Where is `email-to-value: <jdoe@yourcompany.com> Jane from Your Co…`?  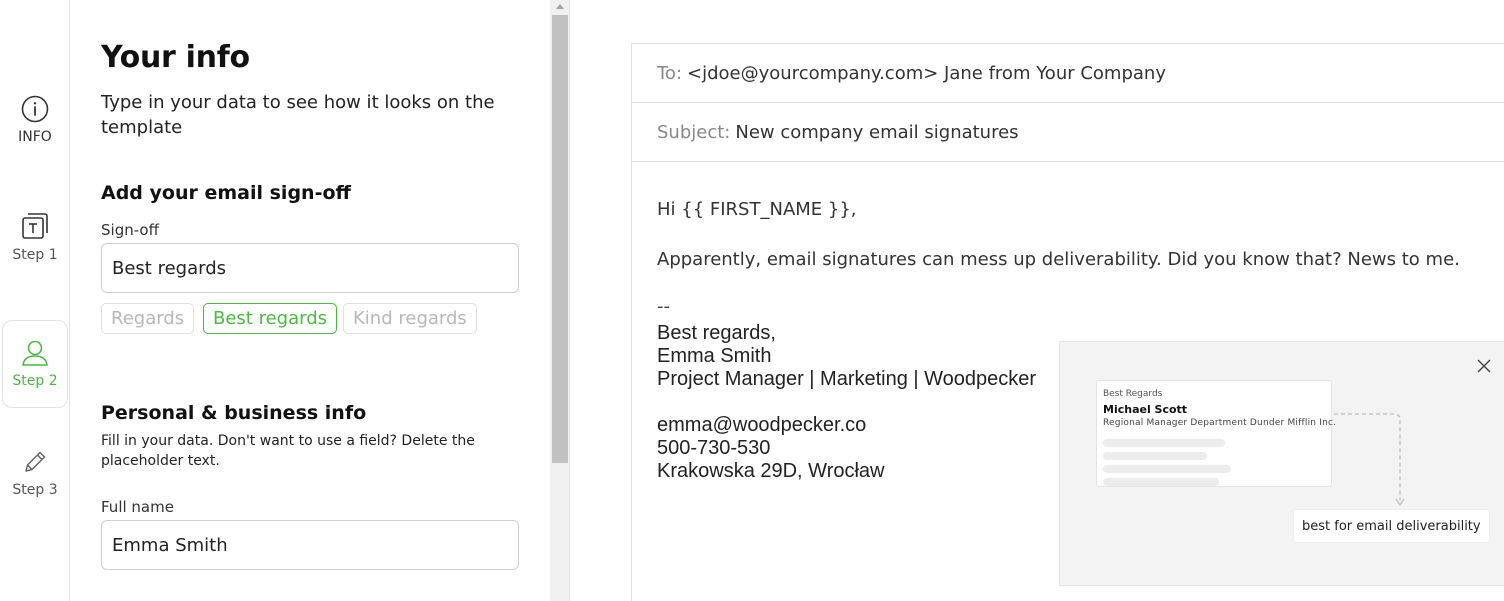
email-to-value: <jdoe@yourcompany.com> Jane from Your Co… is located at coordinates (926, 73).